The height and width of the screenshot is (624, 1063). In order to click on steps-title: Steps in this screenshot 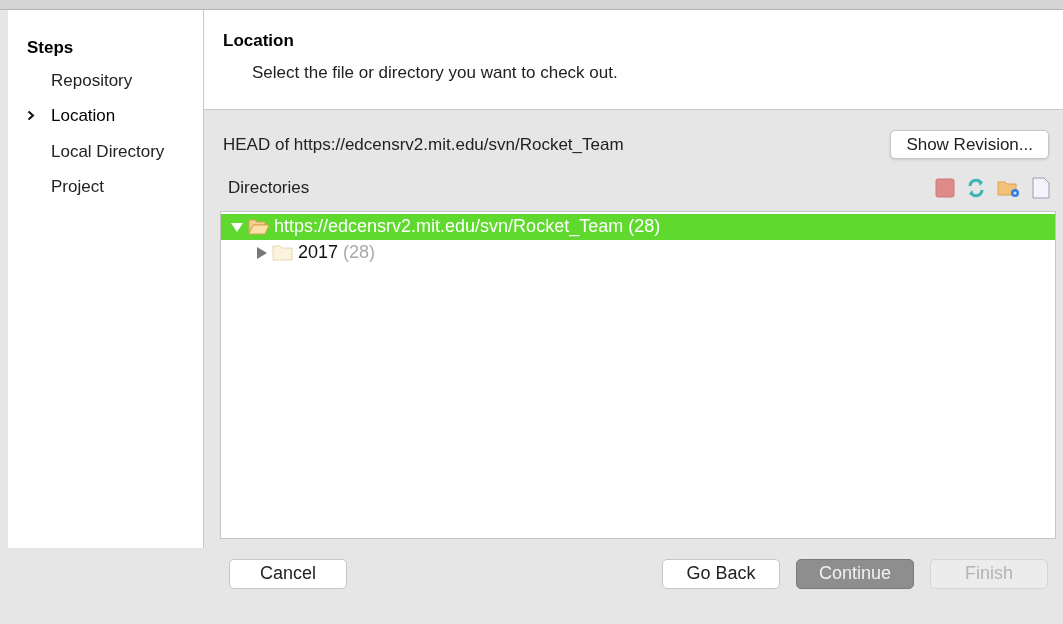, I will do `click(51, 48)`.